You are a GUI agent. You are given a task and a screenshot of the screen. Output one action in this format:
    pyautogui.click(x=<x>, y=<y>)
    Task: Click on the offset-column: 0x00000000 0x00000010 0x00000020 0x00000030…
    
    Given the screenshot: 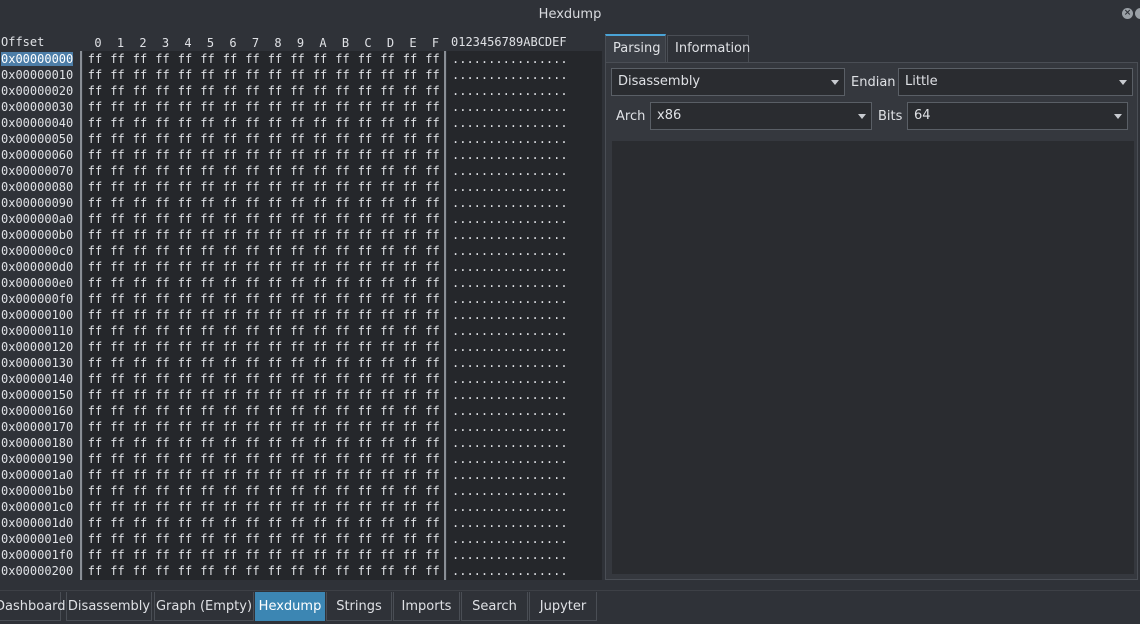 What is the action you would take?
    pyautogui.click(x=39, y=315)
    